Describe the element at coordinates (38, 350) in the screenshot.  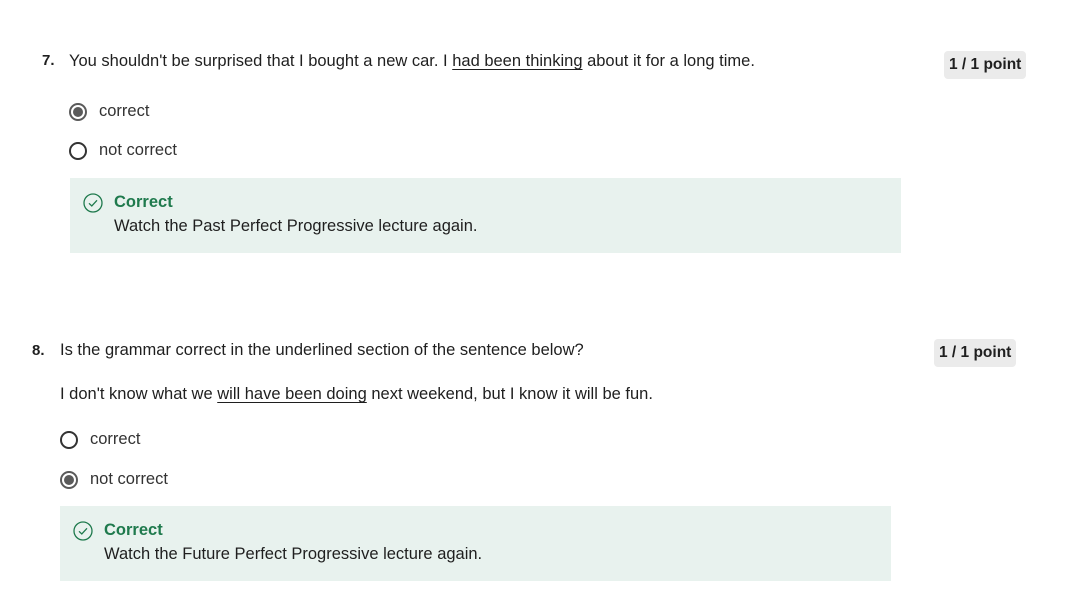
I see `question-number: 8.` at that location.